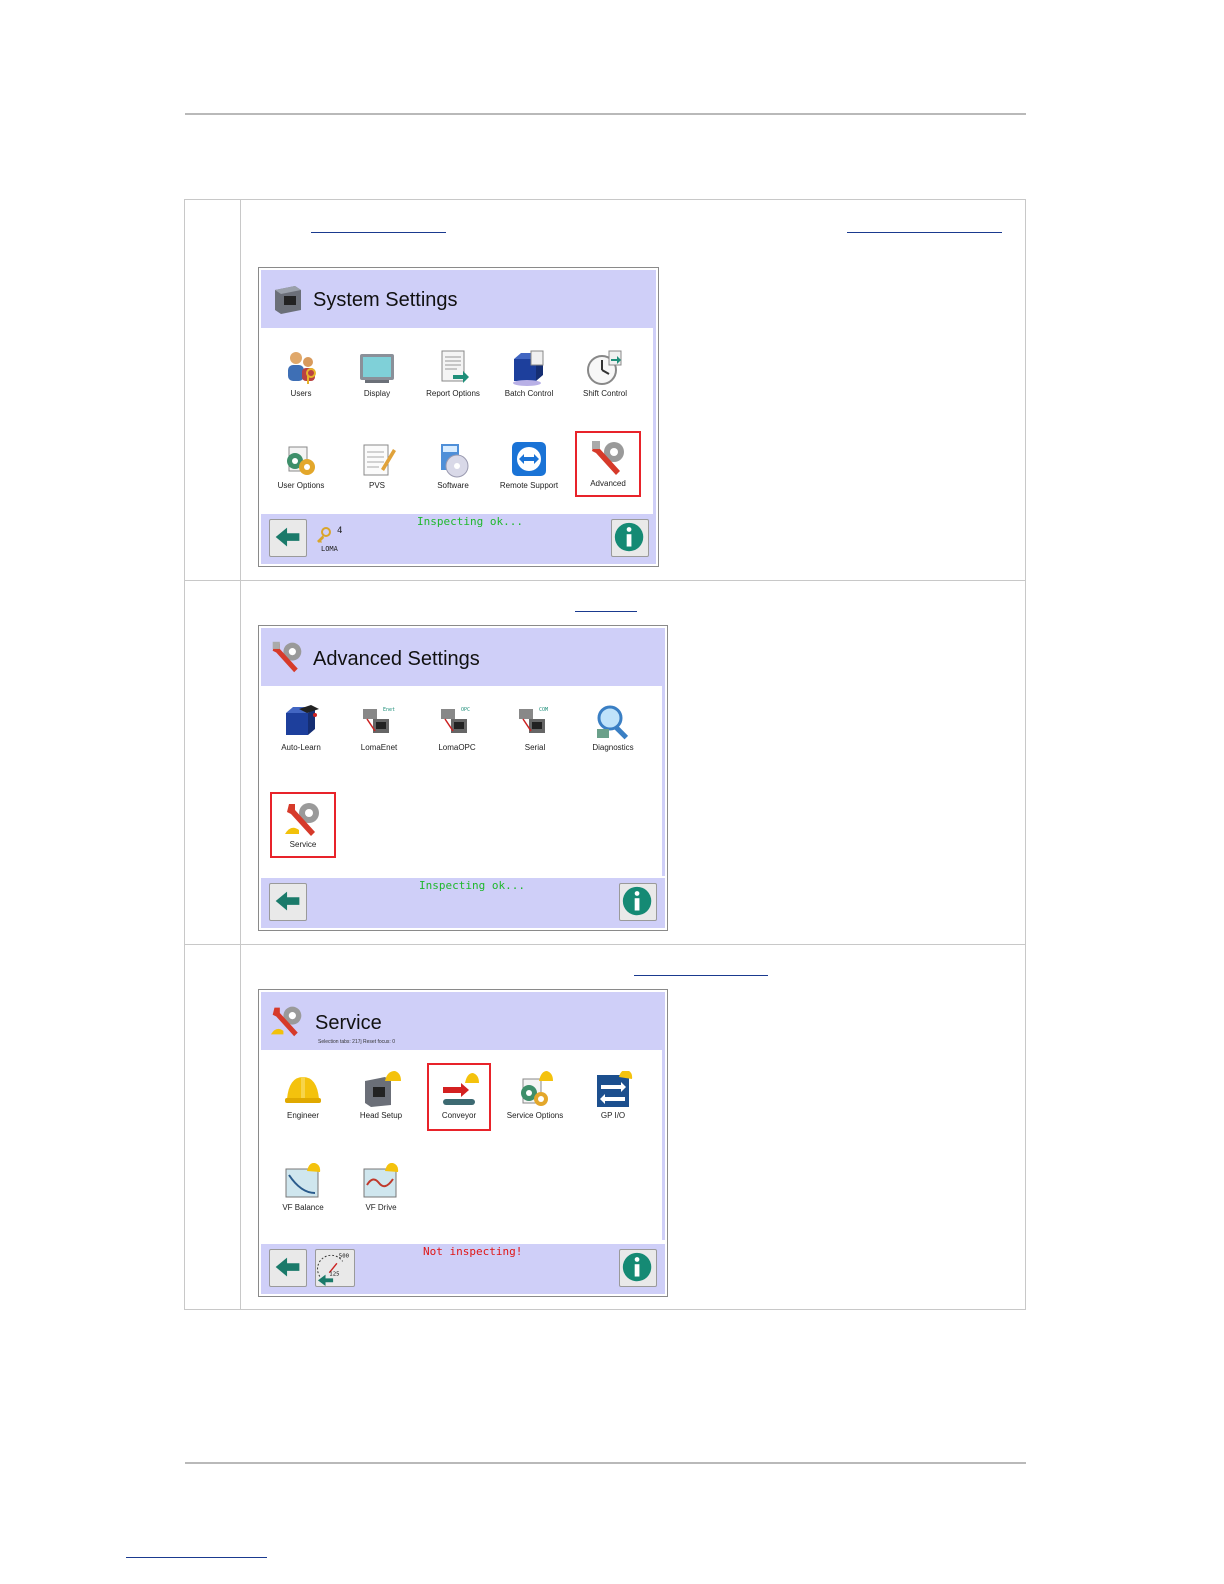 This screenshot has width=1224, height=1584. What do you see at coordinates (543, 710) in the screenshot?
I see `network-tag: COM` at bounding box center [543, 710].